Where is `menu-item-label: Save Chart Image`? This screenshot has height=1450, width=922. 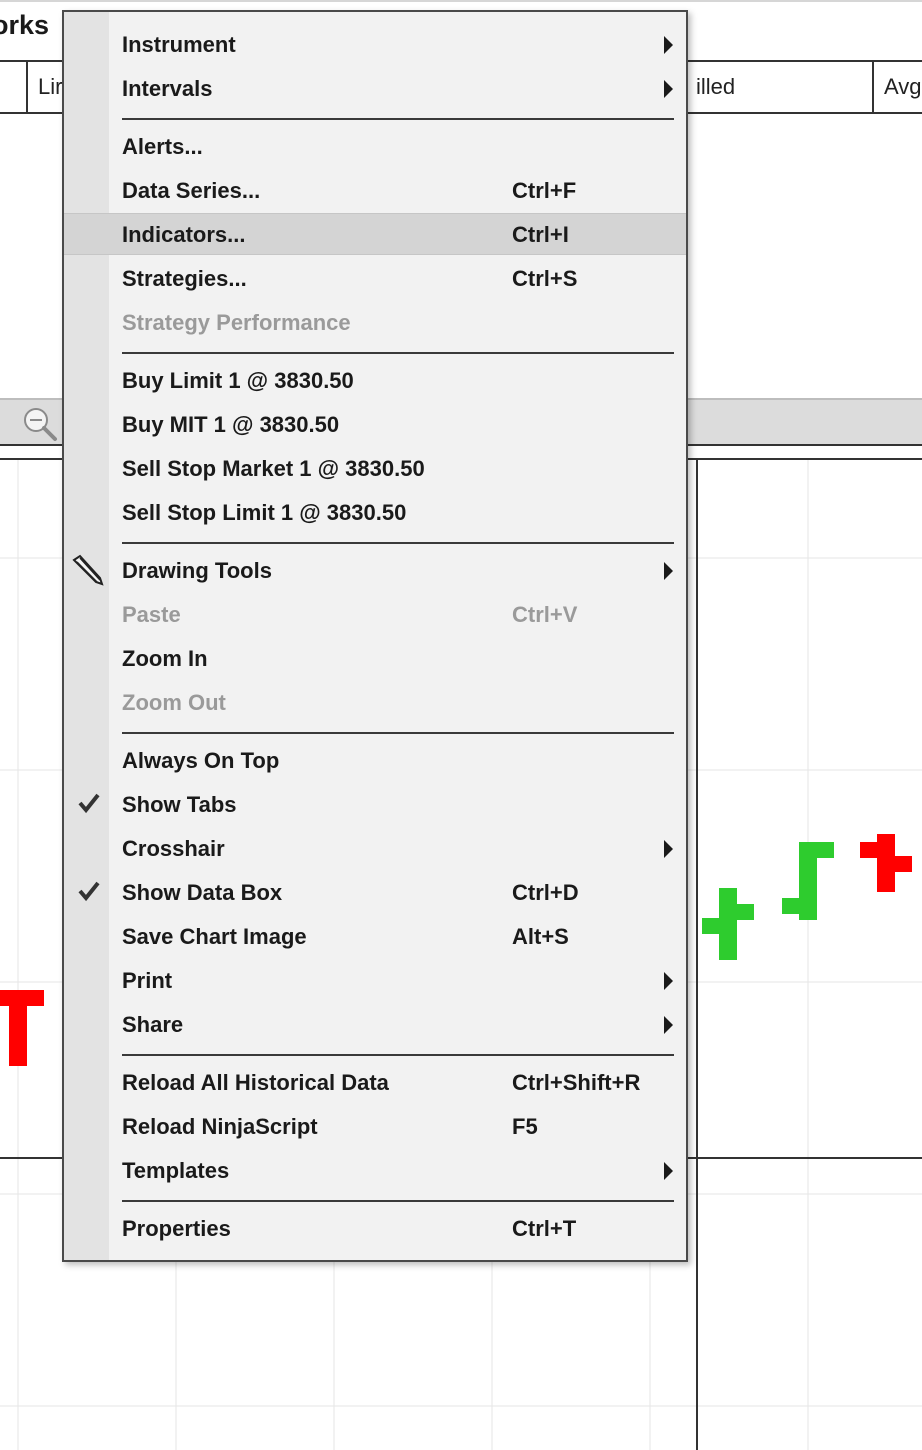 menu-item-label: Save Chart Image is located at coordinates (214, 936).